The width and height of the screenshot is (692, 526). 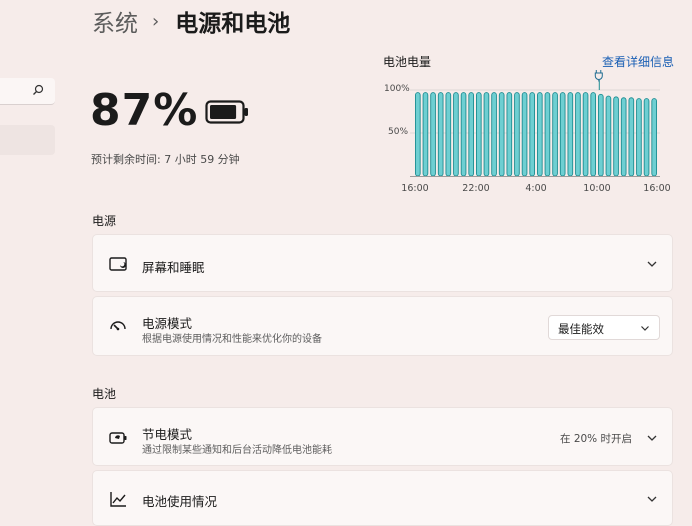 What do you see at coordinates (173, 267) in the screenshot?
I see `screen-sleep-title: 屏幕和睡眠` at bounding box center [173, 267].